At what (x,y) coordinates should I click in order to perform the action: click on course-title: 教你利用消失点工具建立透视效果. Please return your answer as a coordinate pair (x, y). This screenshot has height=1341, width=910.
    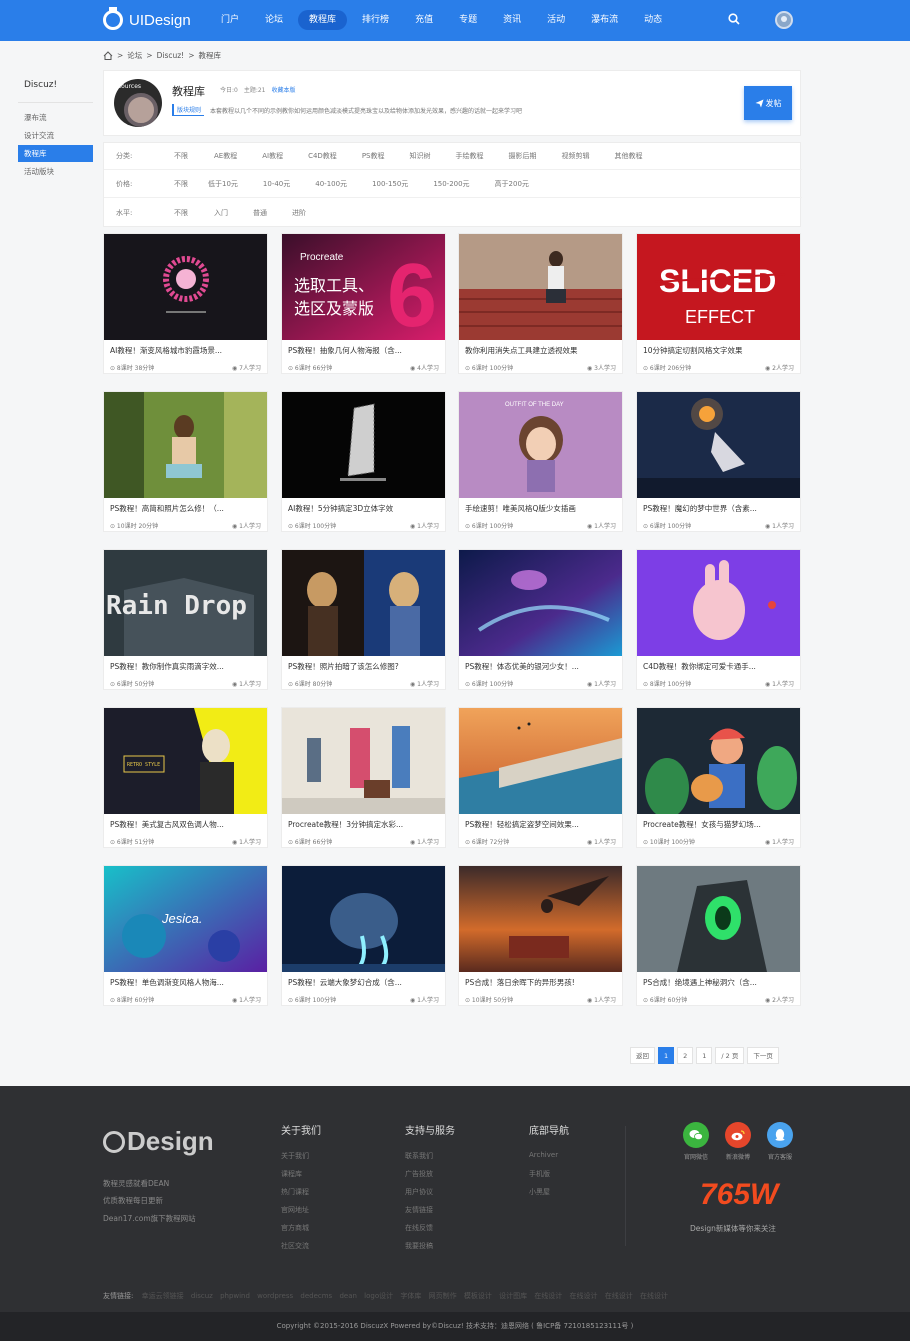
    Looking at the image, I should click on (541, 350).